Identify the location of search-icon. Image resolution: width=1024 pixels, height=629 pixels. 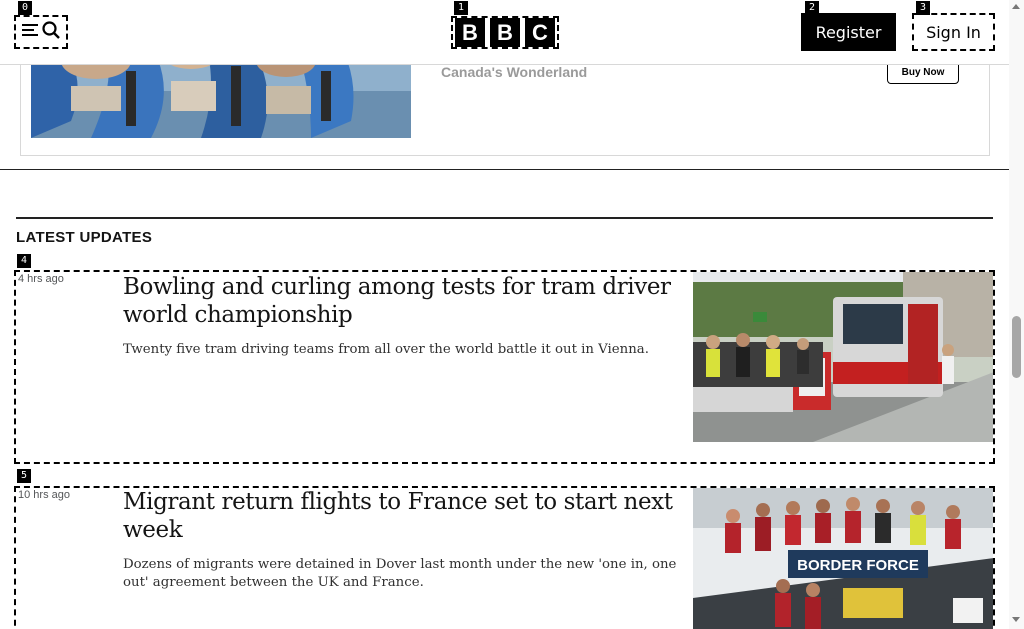
(51, 32).